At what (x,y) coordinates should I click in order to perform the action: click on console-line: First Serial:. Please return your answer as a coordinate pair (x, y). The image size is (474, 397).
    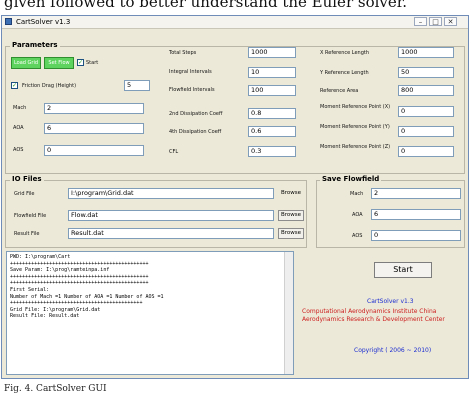
    Looking at the image, I should click on (30, 289).